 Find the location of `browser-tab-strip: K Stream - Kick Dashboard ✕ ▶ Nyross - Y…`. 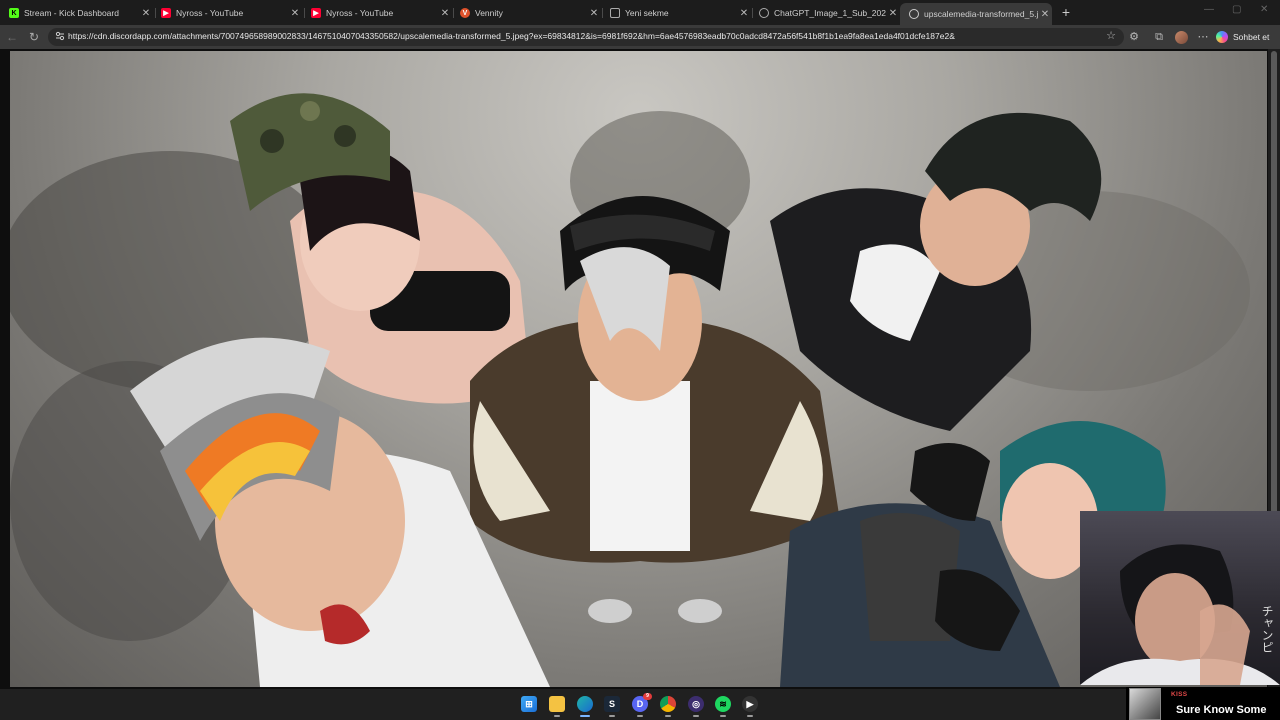

browser-tab-strip: K Stream - Kick Dashboard ✕ ▶ Nyross - Y… is located at coordinates (640, 12).